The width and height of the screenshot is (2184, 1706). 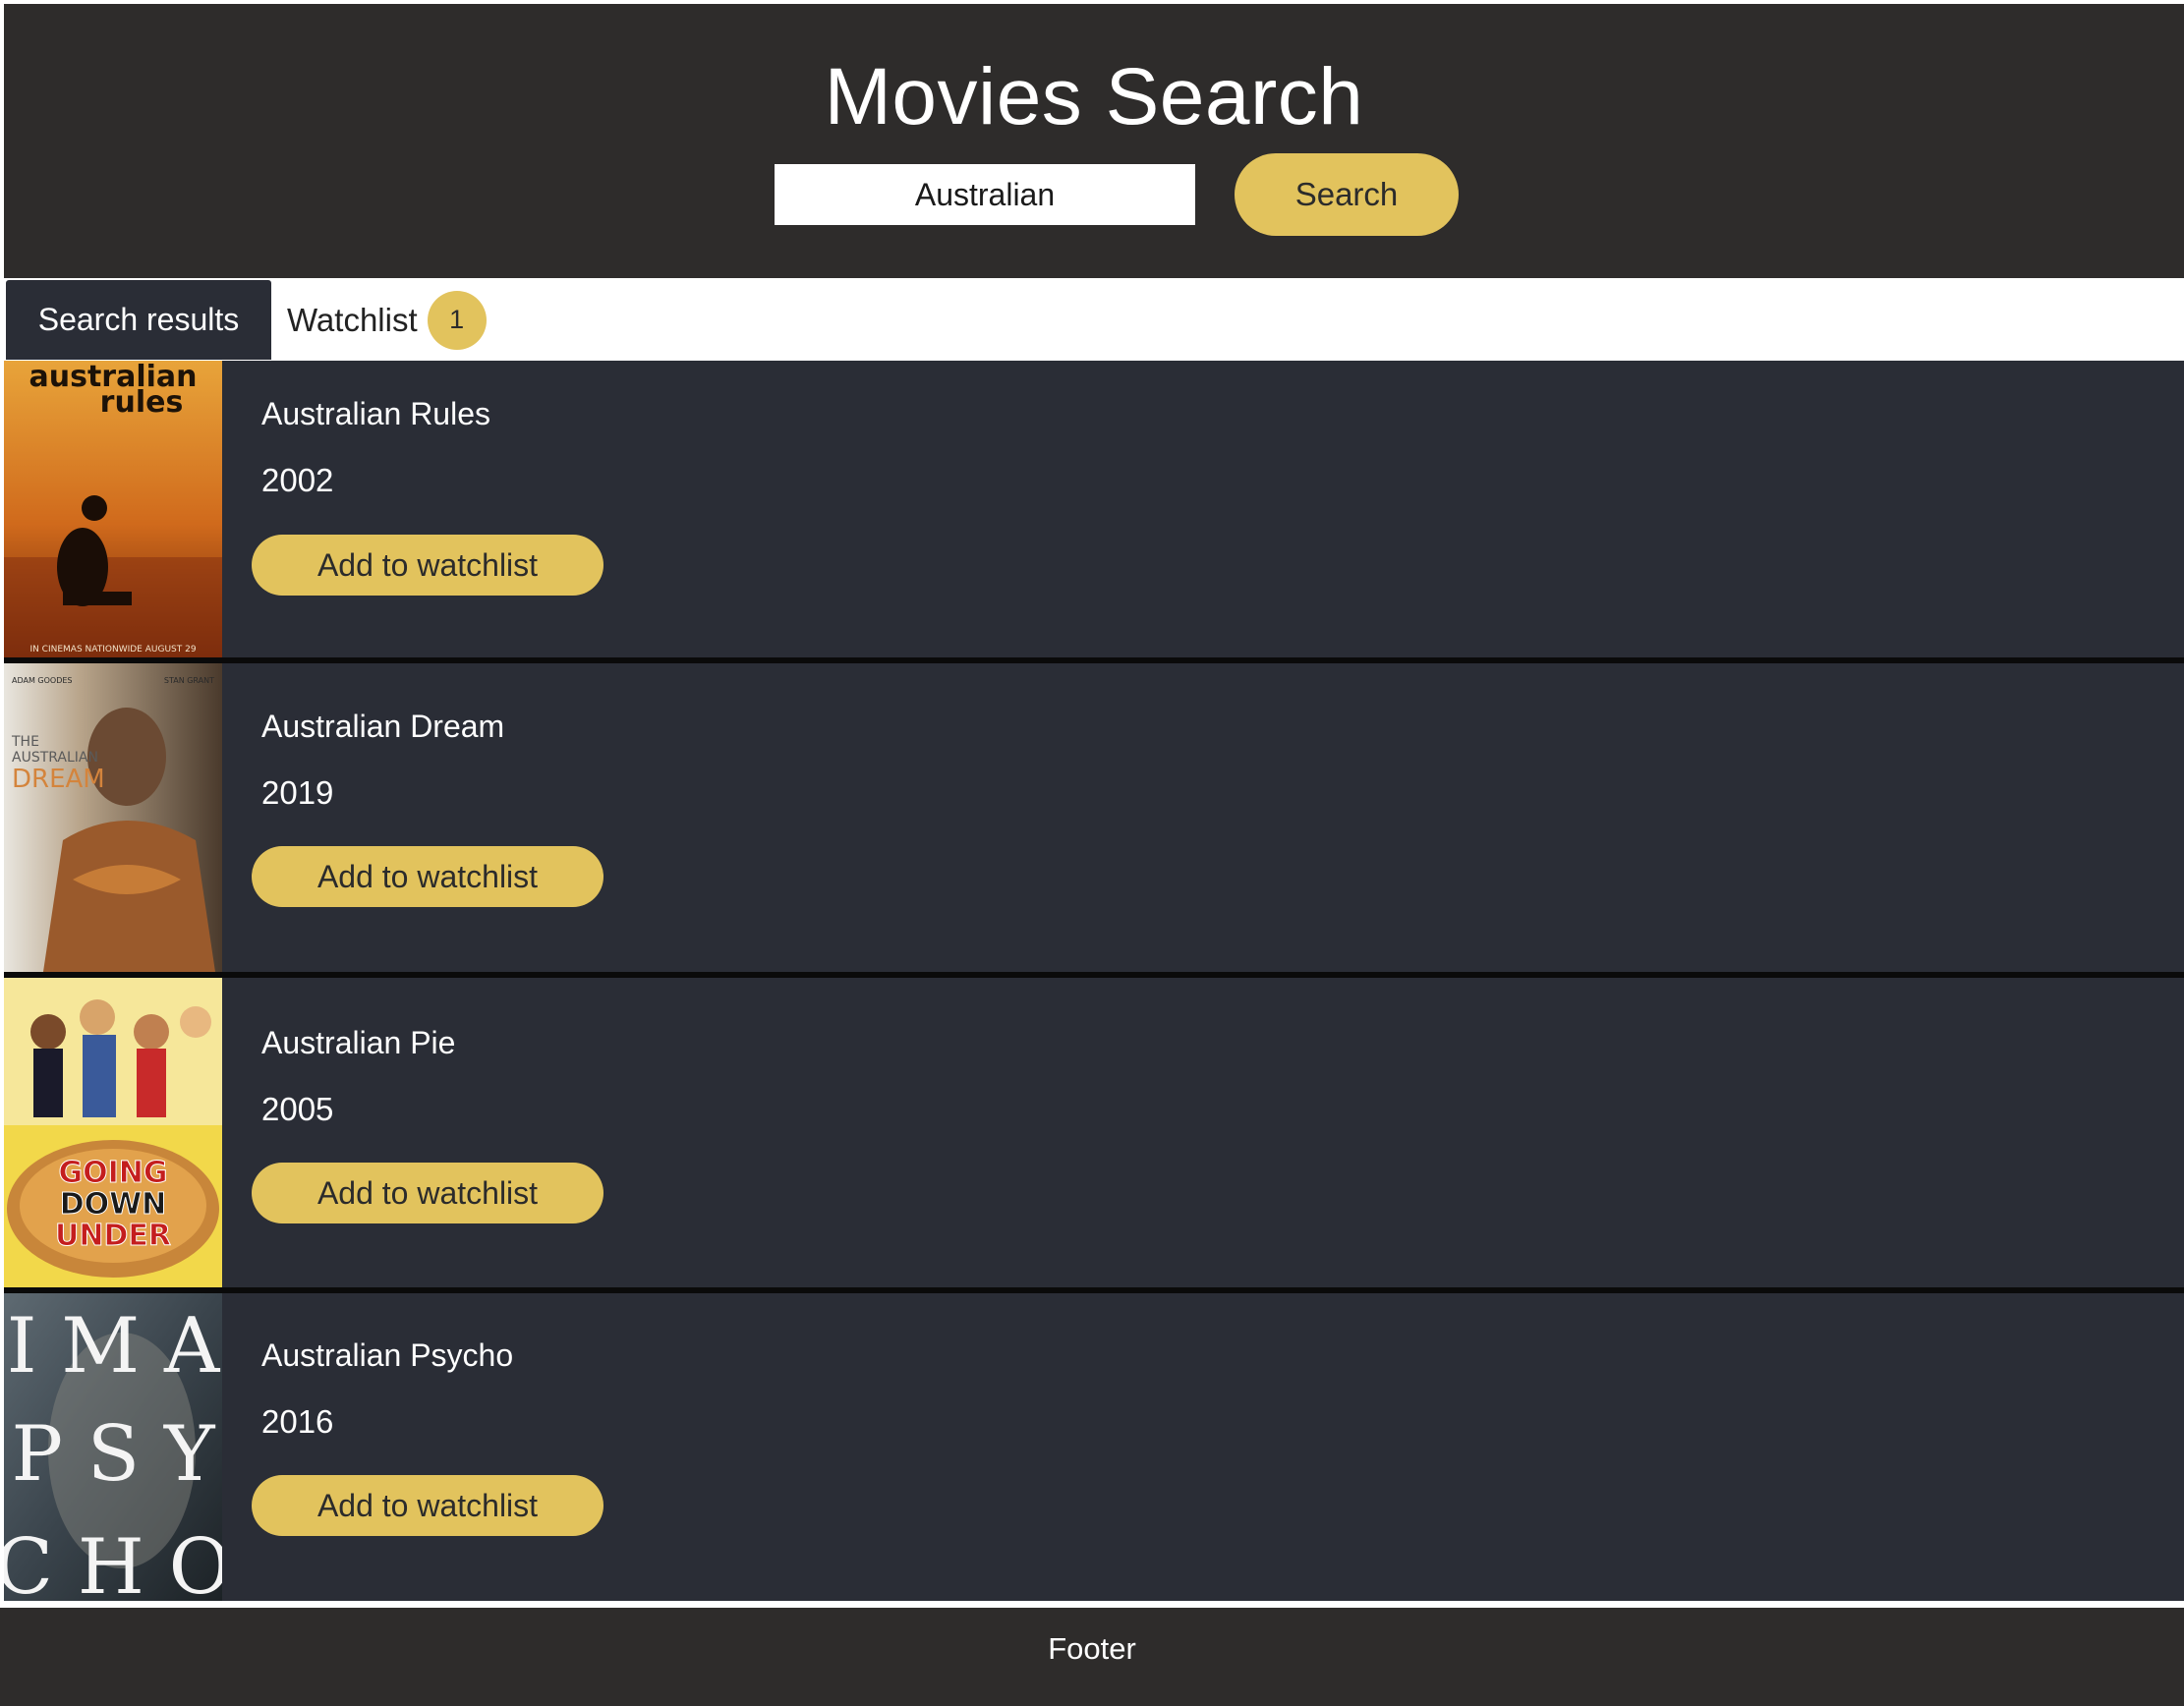 I want to click on movie-title: Australian Rules, so click(x=375, y=413).